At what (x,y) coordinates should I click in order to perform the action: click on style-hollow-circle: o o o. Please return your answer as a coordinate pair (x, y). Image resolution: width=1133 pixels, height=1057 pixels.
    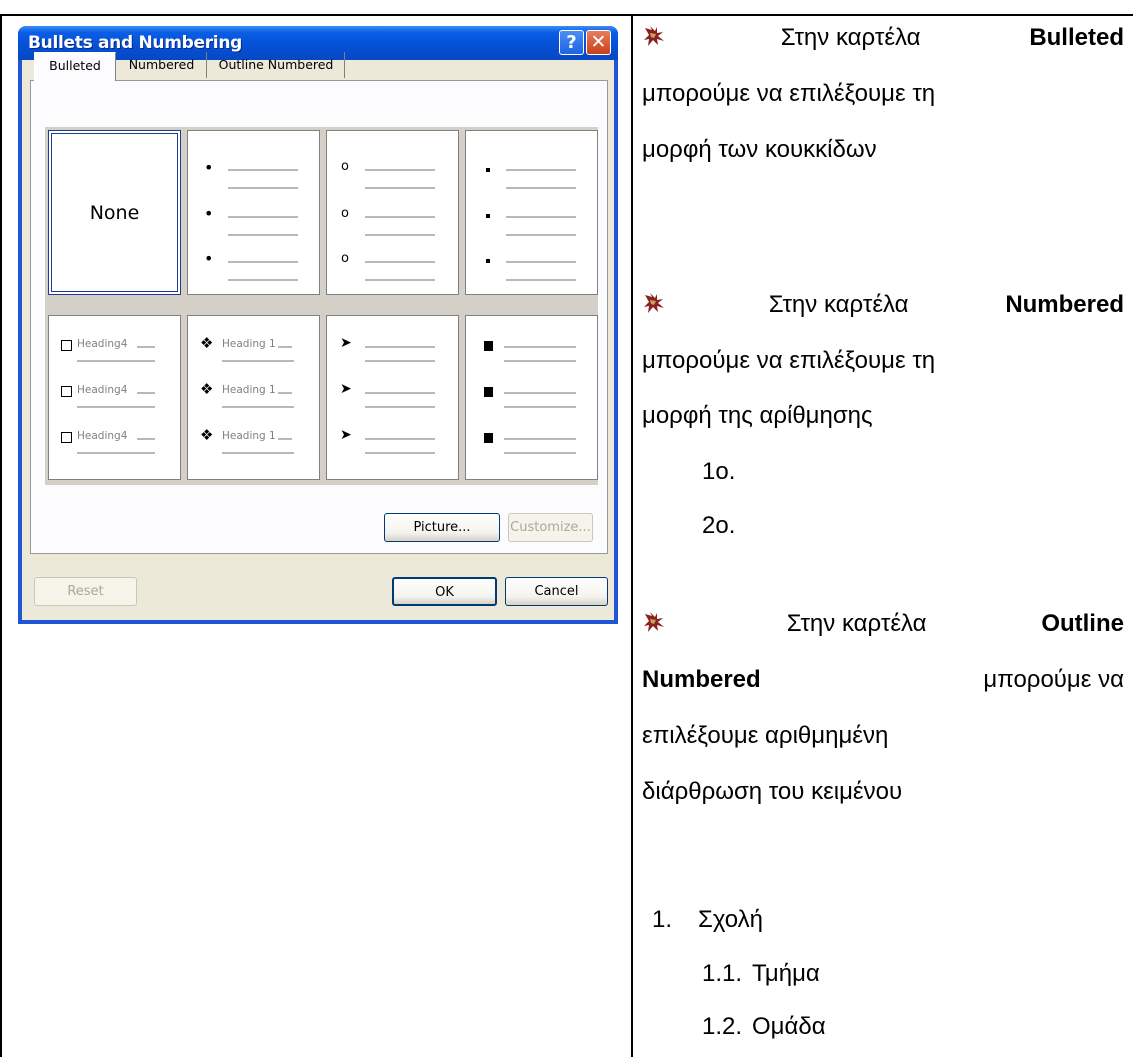
    Looking at the image, I should click on (392, 212).